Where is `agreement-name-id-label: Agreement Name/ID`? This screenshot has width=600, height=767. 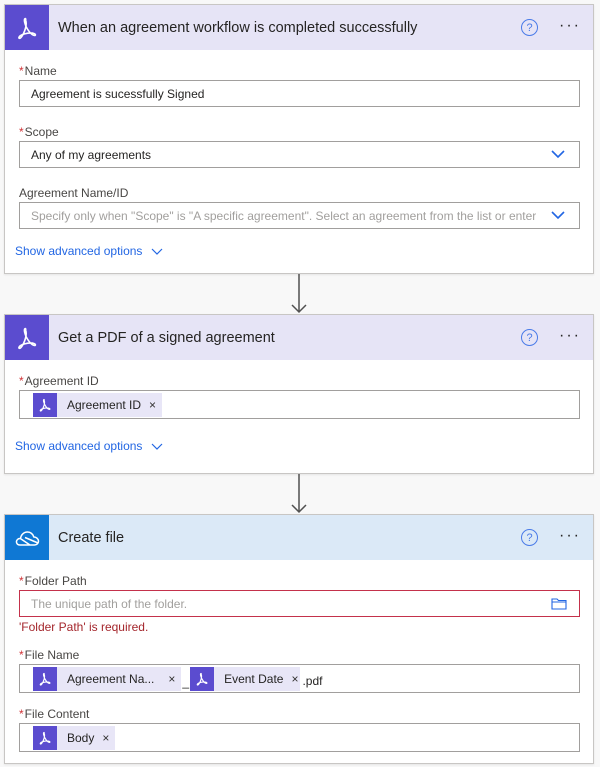
agreement-name-id-label: Agreement Name/ID is located at coordinates (74, 193).